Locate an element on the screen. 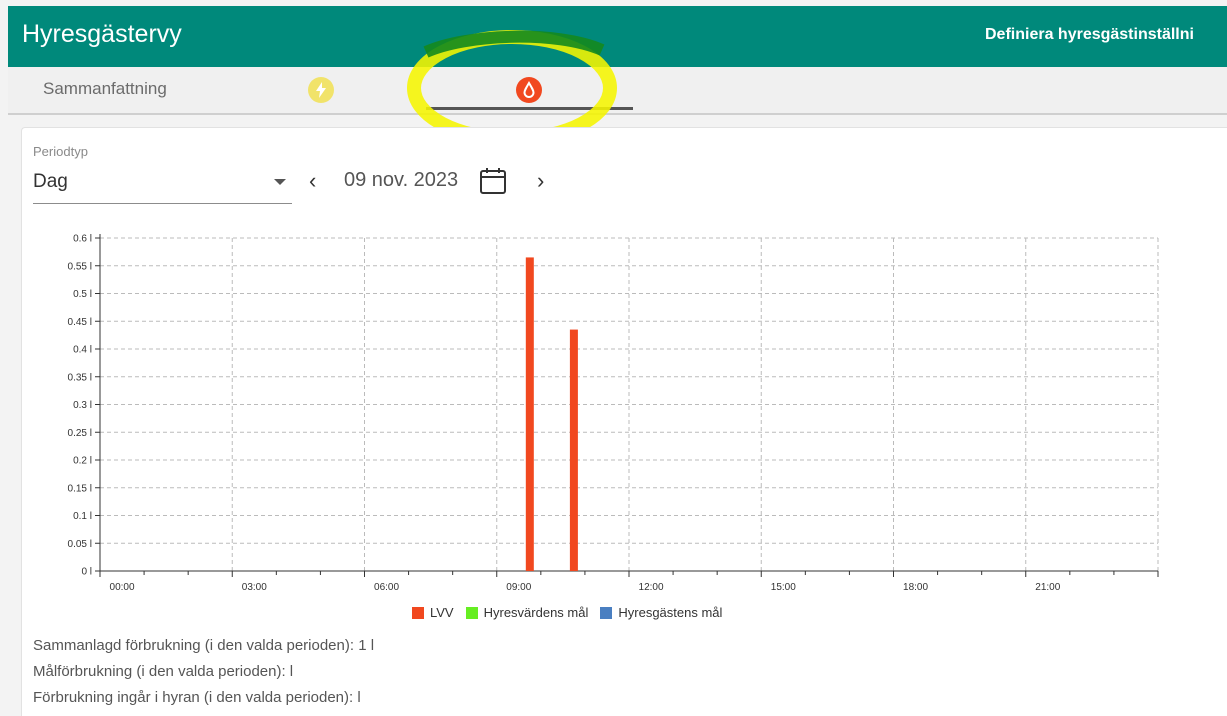 This screenshot has height=716, width=1227. page-title: Hyresgästervy is located at coordinates (102, 34).